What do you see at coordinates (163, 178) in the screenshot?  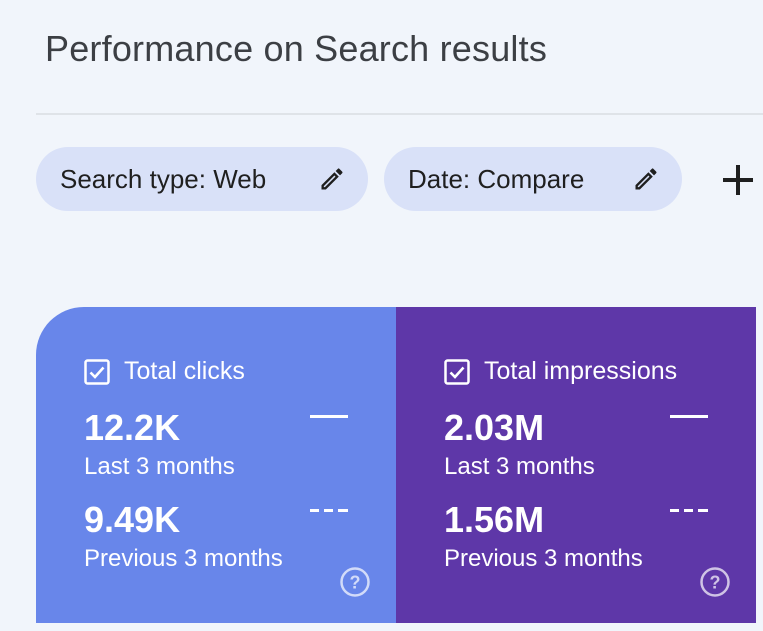 I see `search-type-filter-label: Search type: Web` at bounding box center [163, 178].